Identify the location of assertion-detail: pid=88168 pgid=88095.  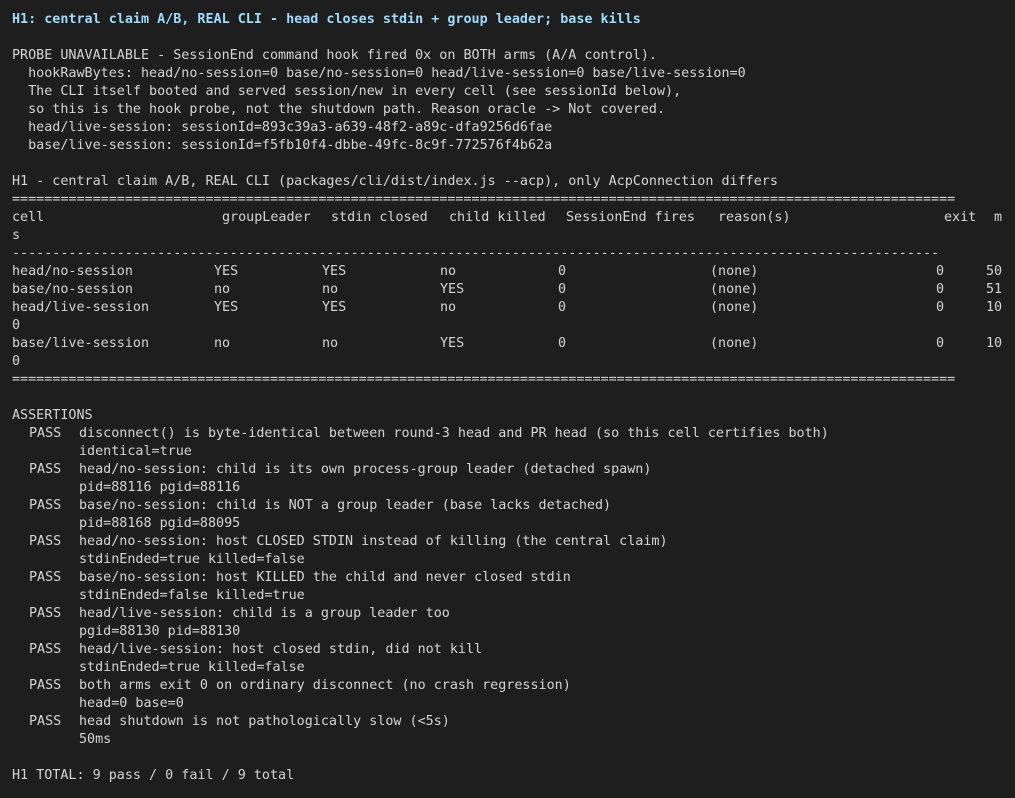
(160, 523).